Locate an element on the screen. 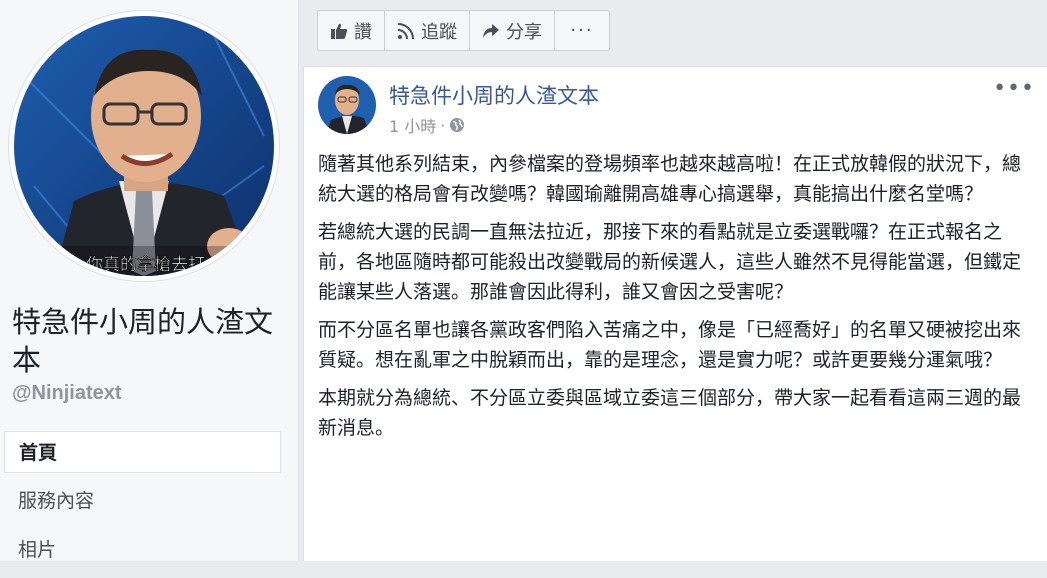  follow-button: 追蹤 is located at coordinates (427, 30).